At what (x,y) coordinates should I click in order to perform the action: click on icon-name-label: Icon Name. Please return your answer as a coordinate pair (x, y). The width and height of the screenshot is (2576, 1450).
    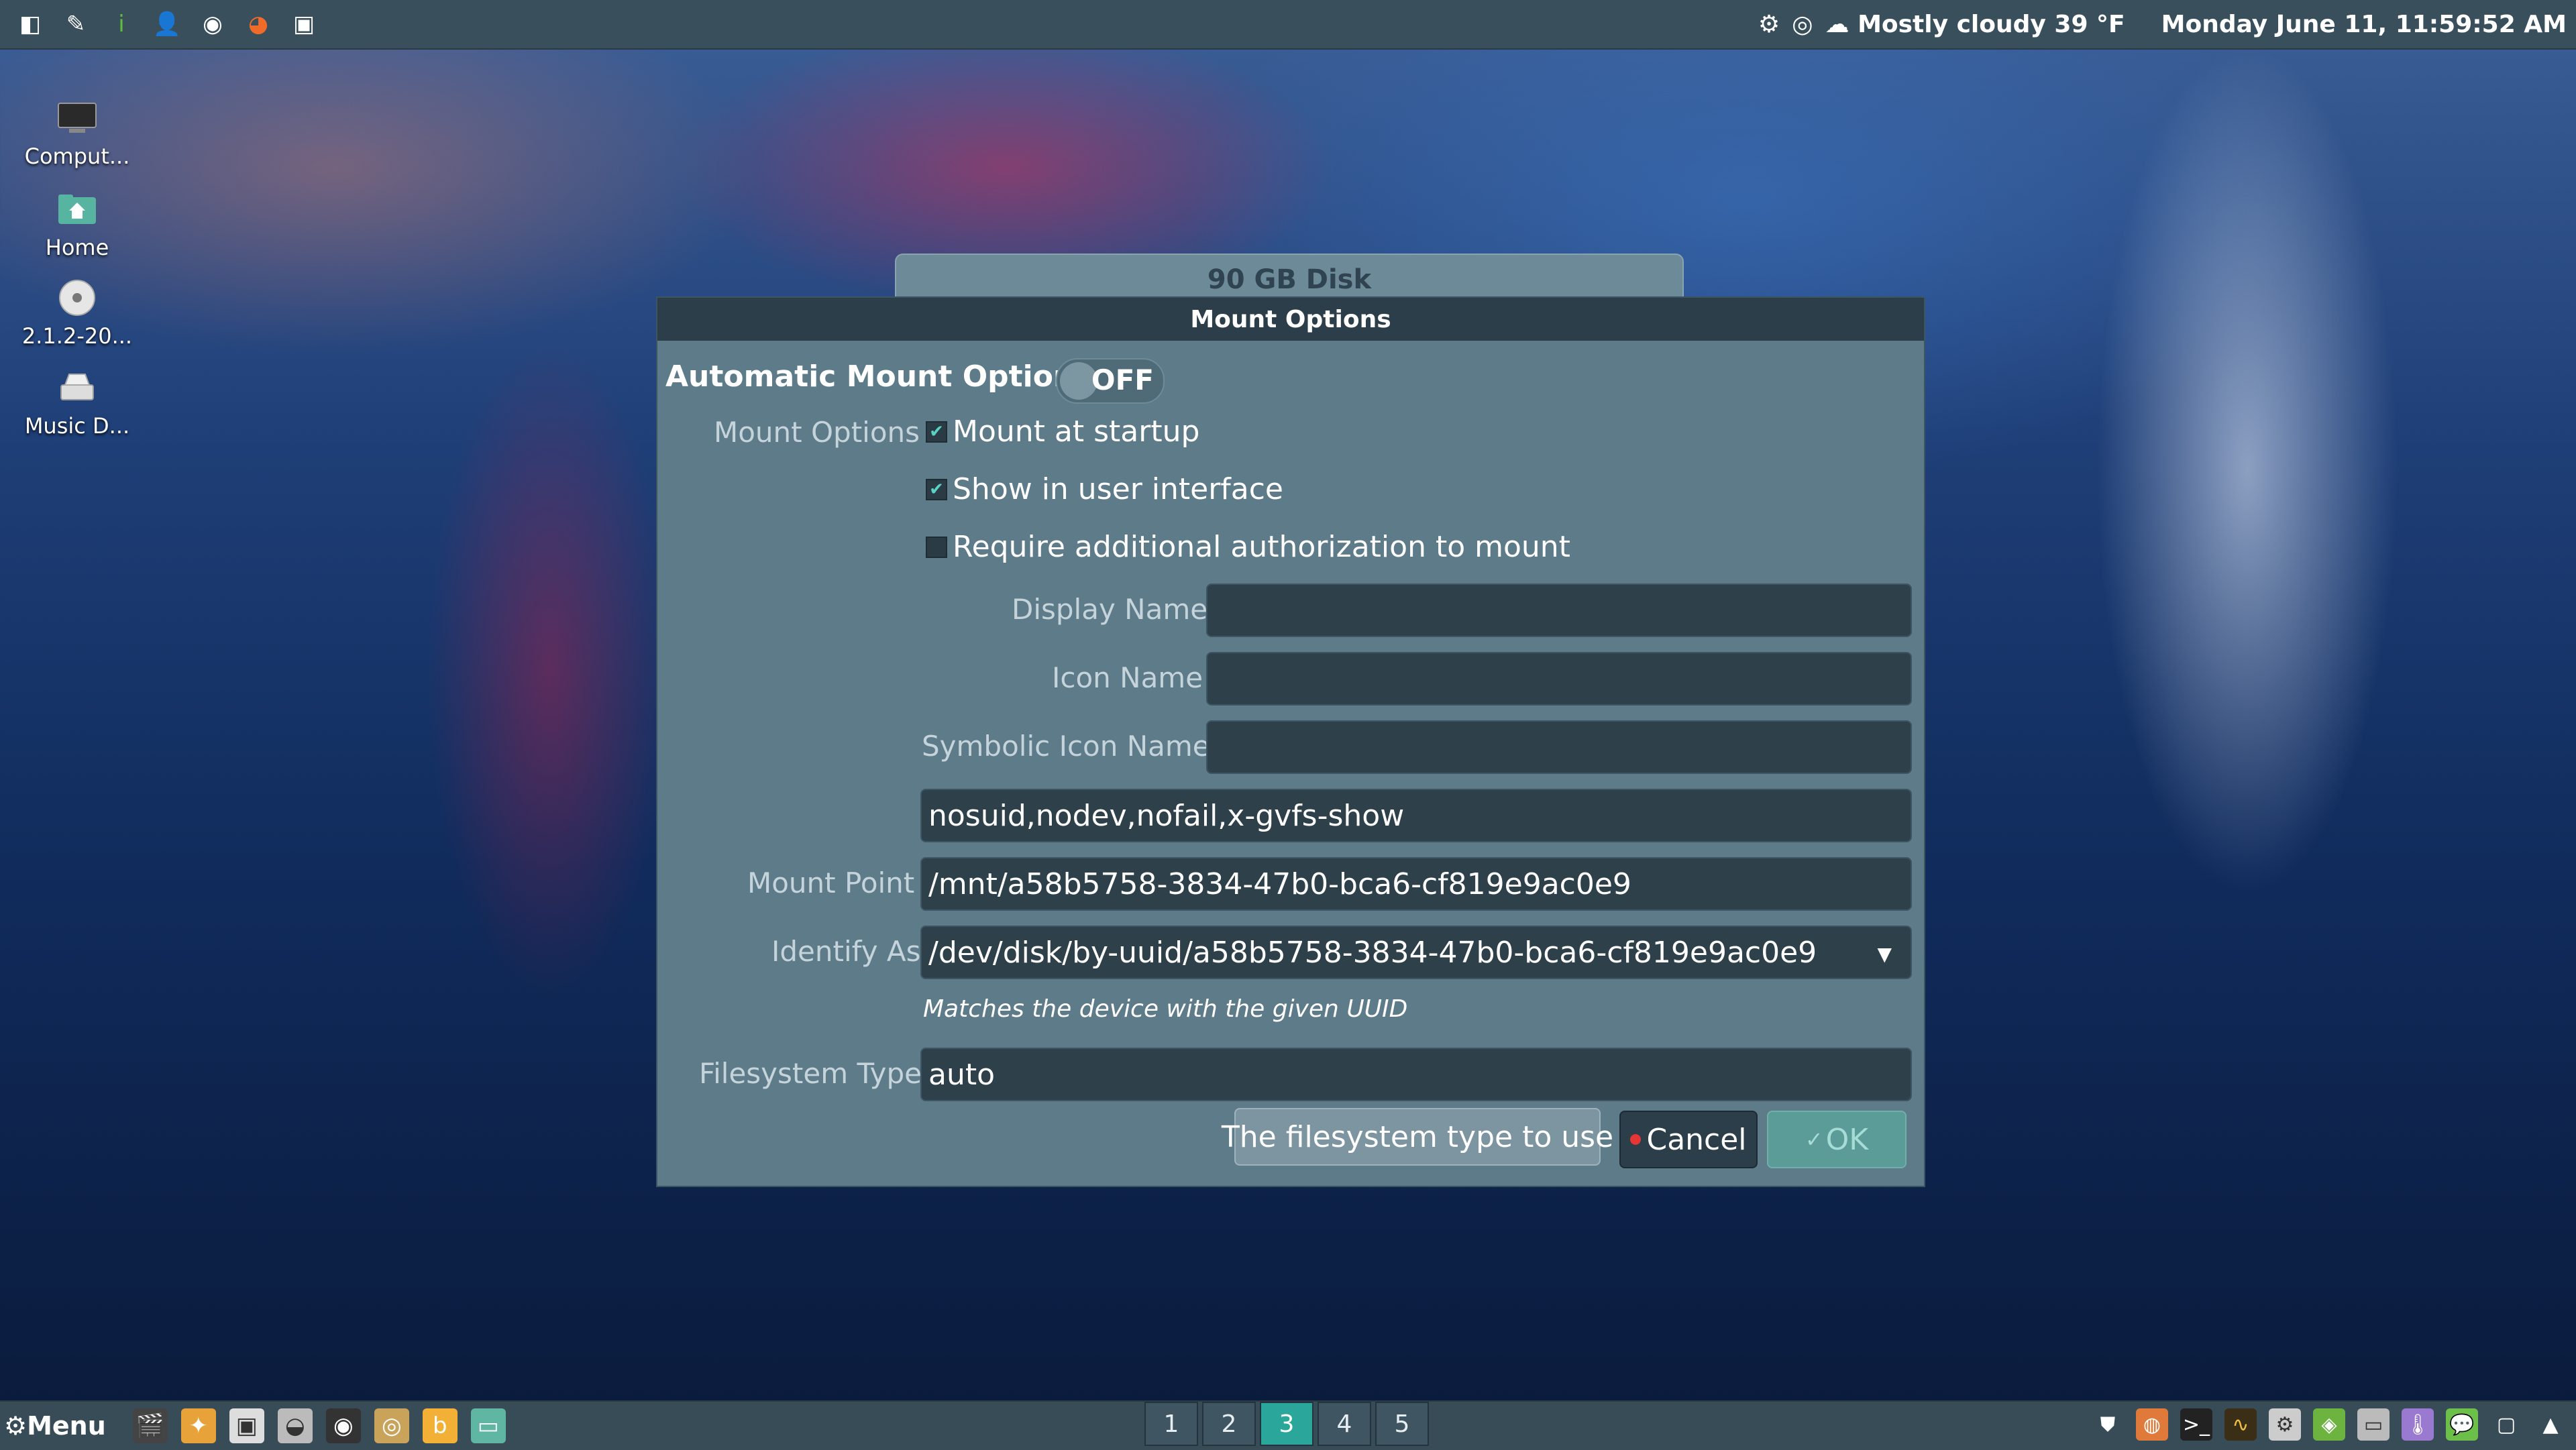
    Looking at the image, I should click on (1127, 677).